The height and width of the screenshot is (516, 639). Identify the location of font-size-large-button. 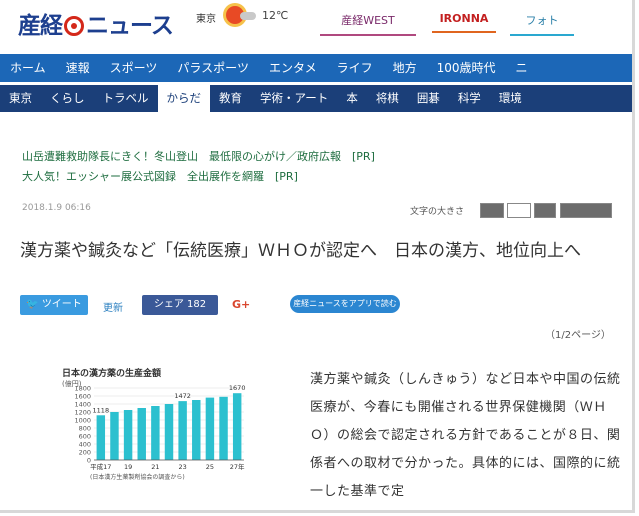
(545, 210).